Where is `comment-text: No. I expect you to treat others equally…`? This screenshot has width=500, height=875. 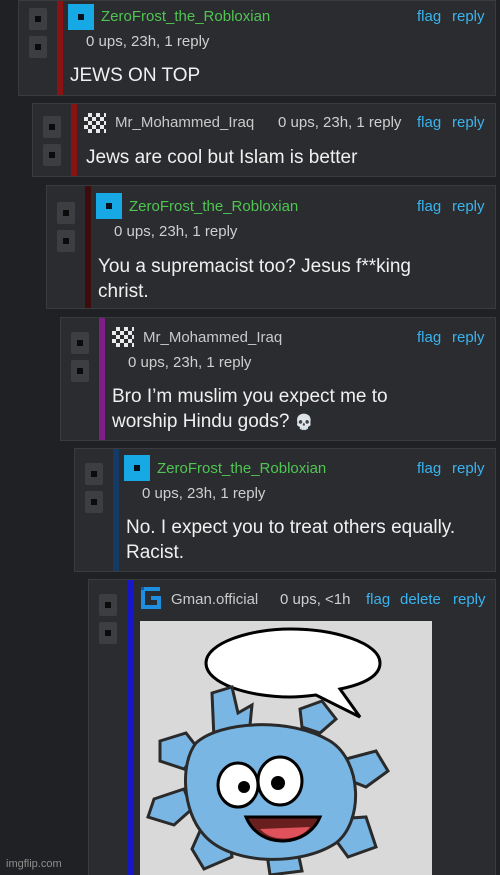 comment-text: No. I expect you to treat others equally… is located at coordinates (291, 540).